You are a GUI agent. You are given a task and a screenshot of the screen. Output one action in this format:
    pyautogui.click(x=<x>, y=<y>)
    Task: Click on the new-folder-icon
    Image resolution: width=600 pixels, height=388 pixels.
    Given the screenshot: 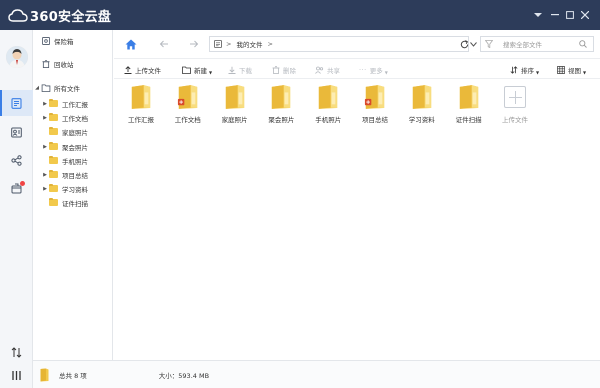 What is the action you would take?
    pyautogui.click(x=186, y=70)
    